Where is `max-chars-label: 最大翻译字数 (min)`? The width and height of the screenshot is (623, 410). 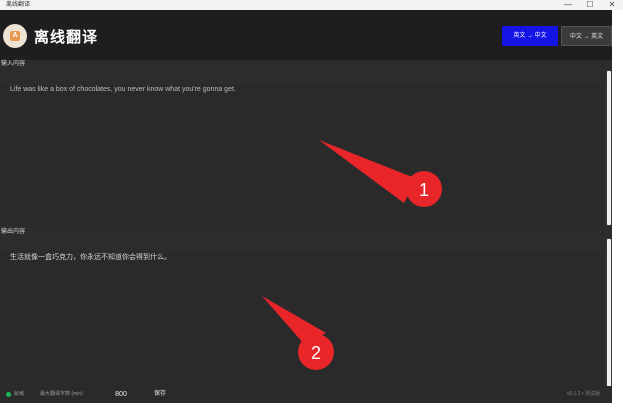
max-chars-label: 最大翻译字数 (min) is located at coordinates (61, 394).